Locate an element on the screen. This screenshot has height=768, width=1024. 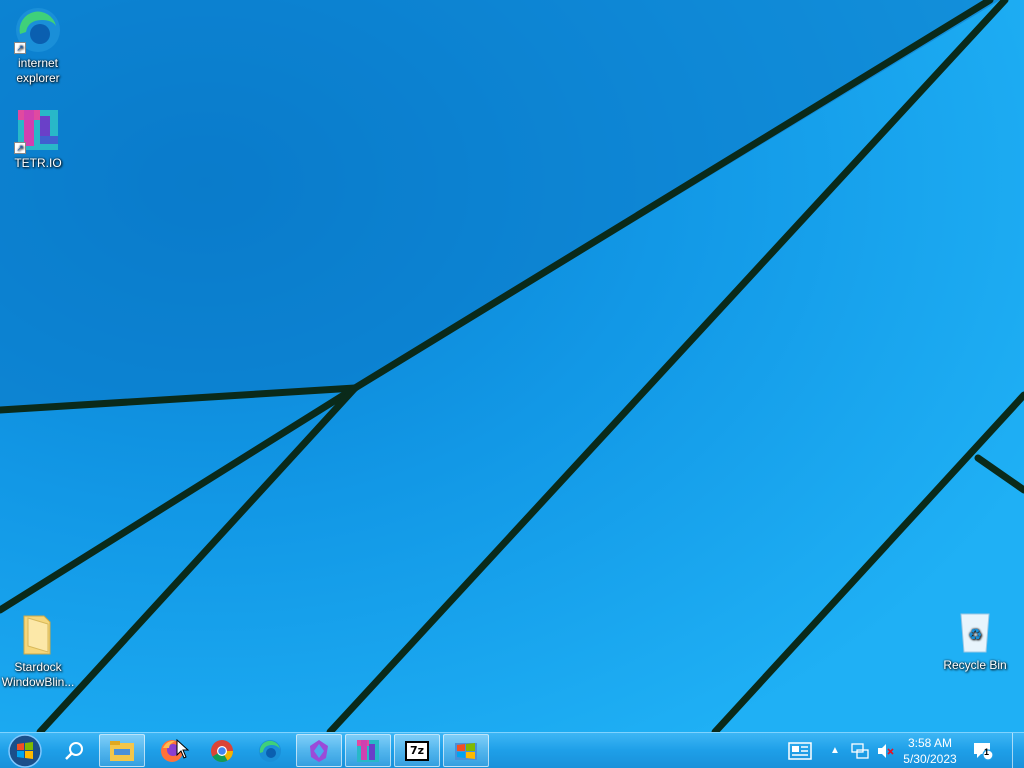
clock-date: 5/30/2023 is located at coordinates (930, 759).